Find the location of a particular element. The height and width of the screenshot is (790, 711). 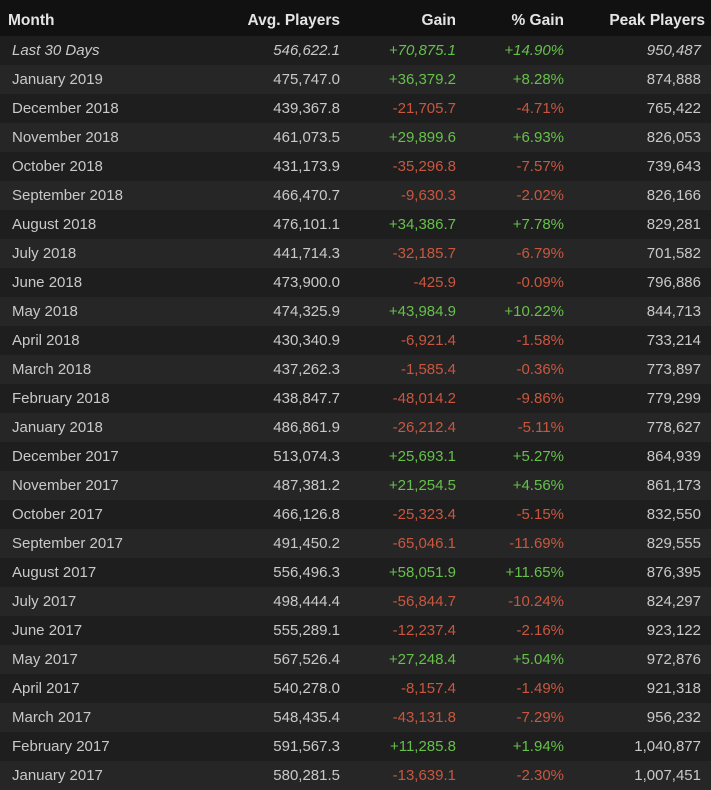

cell-month: November 2018 is located at coordinates (65, 137).